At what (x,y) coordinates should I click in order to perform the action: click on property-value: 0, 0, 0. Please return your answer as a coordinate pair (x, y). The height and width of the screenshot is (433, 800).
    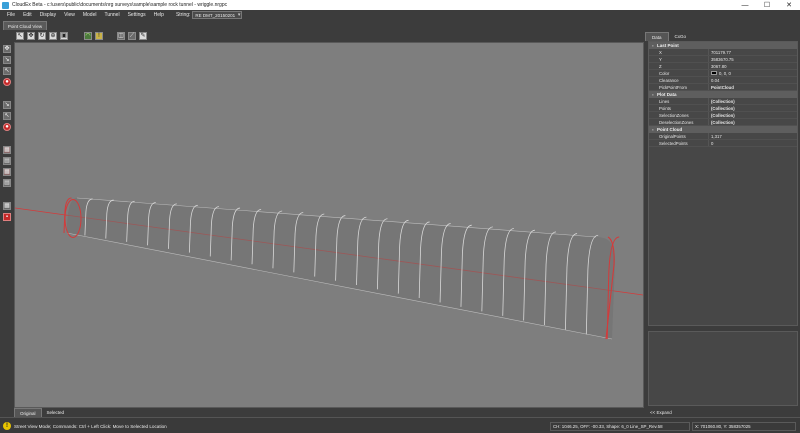
    Looking at the image, I should click on (753, 73).